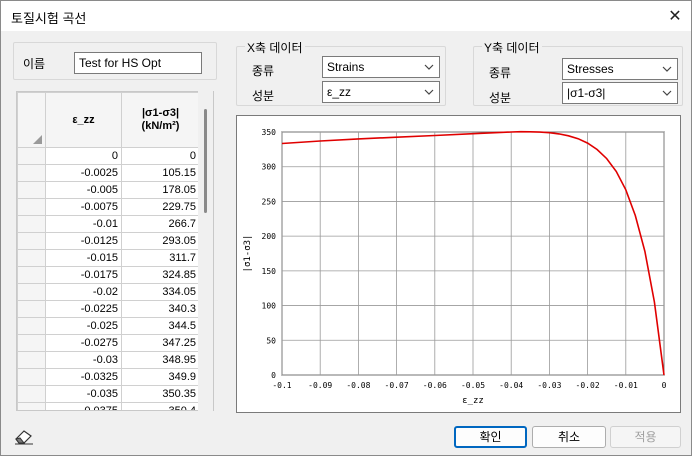 This screenshot has height=456, width=692. I want to click on cell-stress: 350.4, so click(160, 406).